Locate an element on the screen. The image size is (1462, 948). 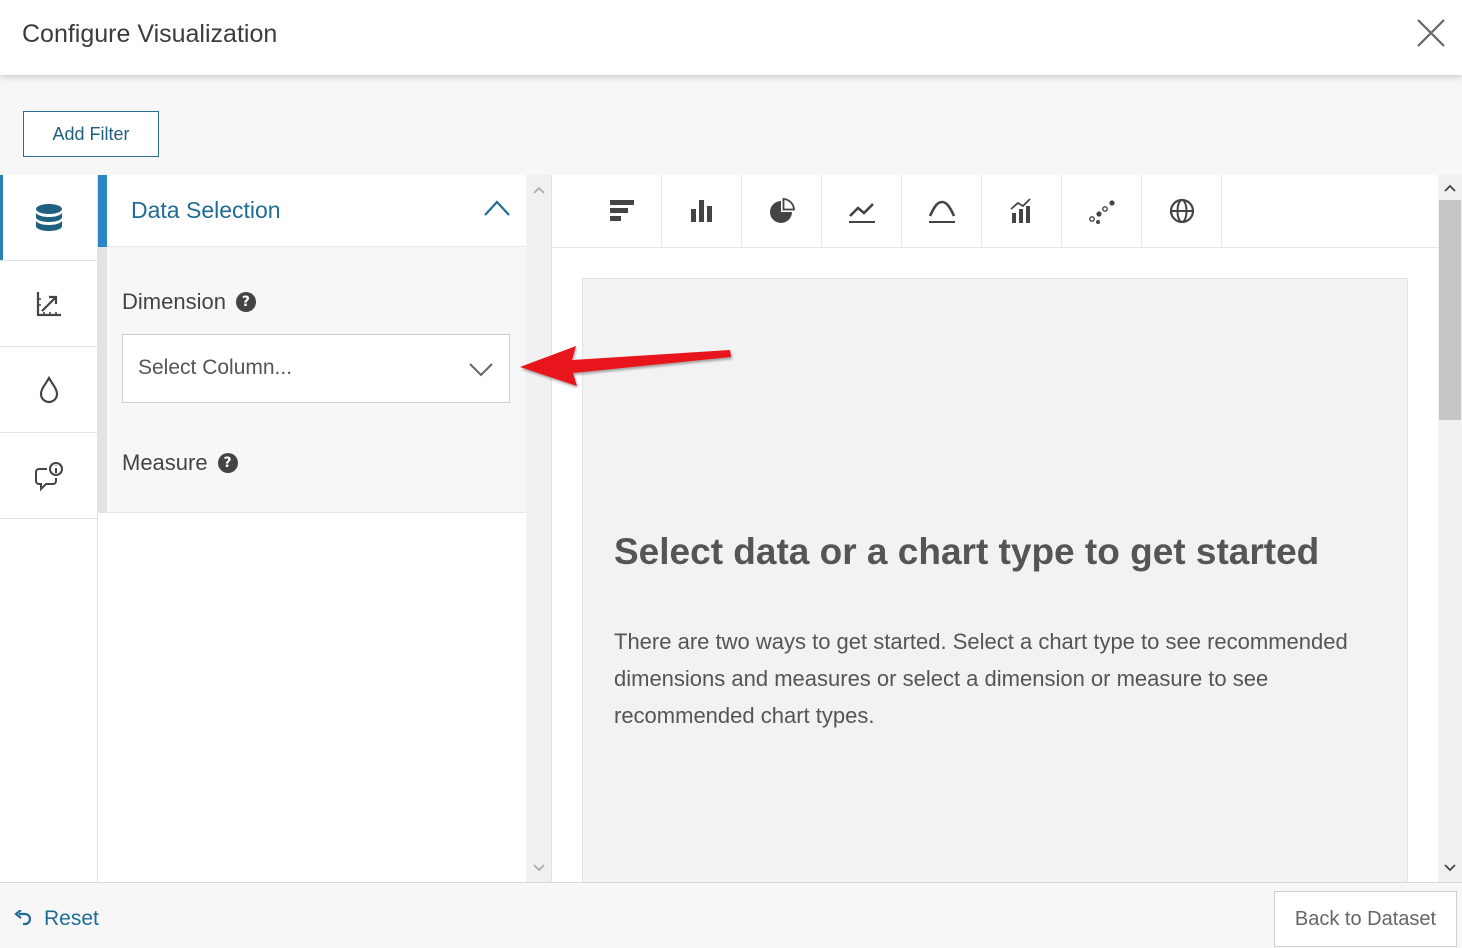
scroll-up-icon is located at coordinates (539, 190).